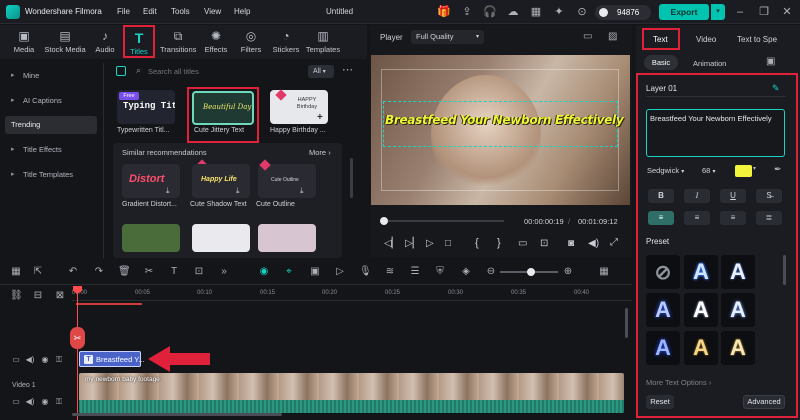 Image resolution: width=800 pixels, height=420 pixels. I want to click on timeline-vscrollbar, so click(626, 323).